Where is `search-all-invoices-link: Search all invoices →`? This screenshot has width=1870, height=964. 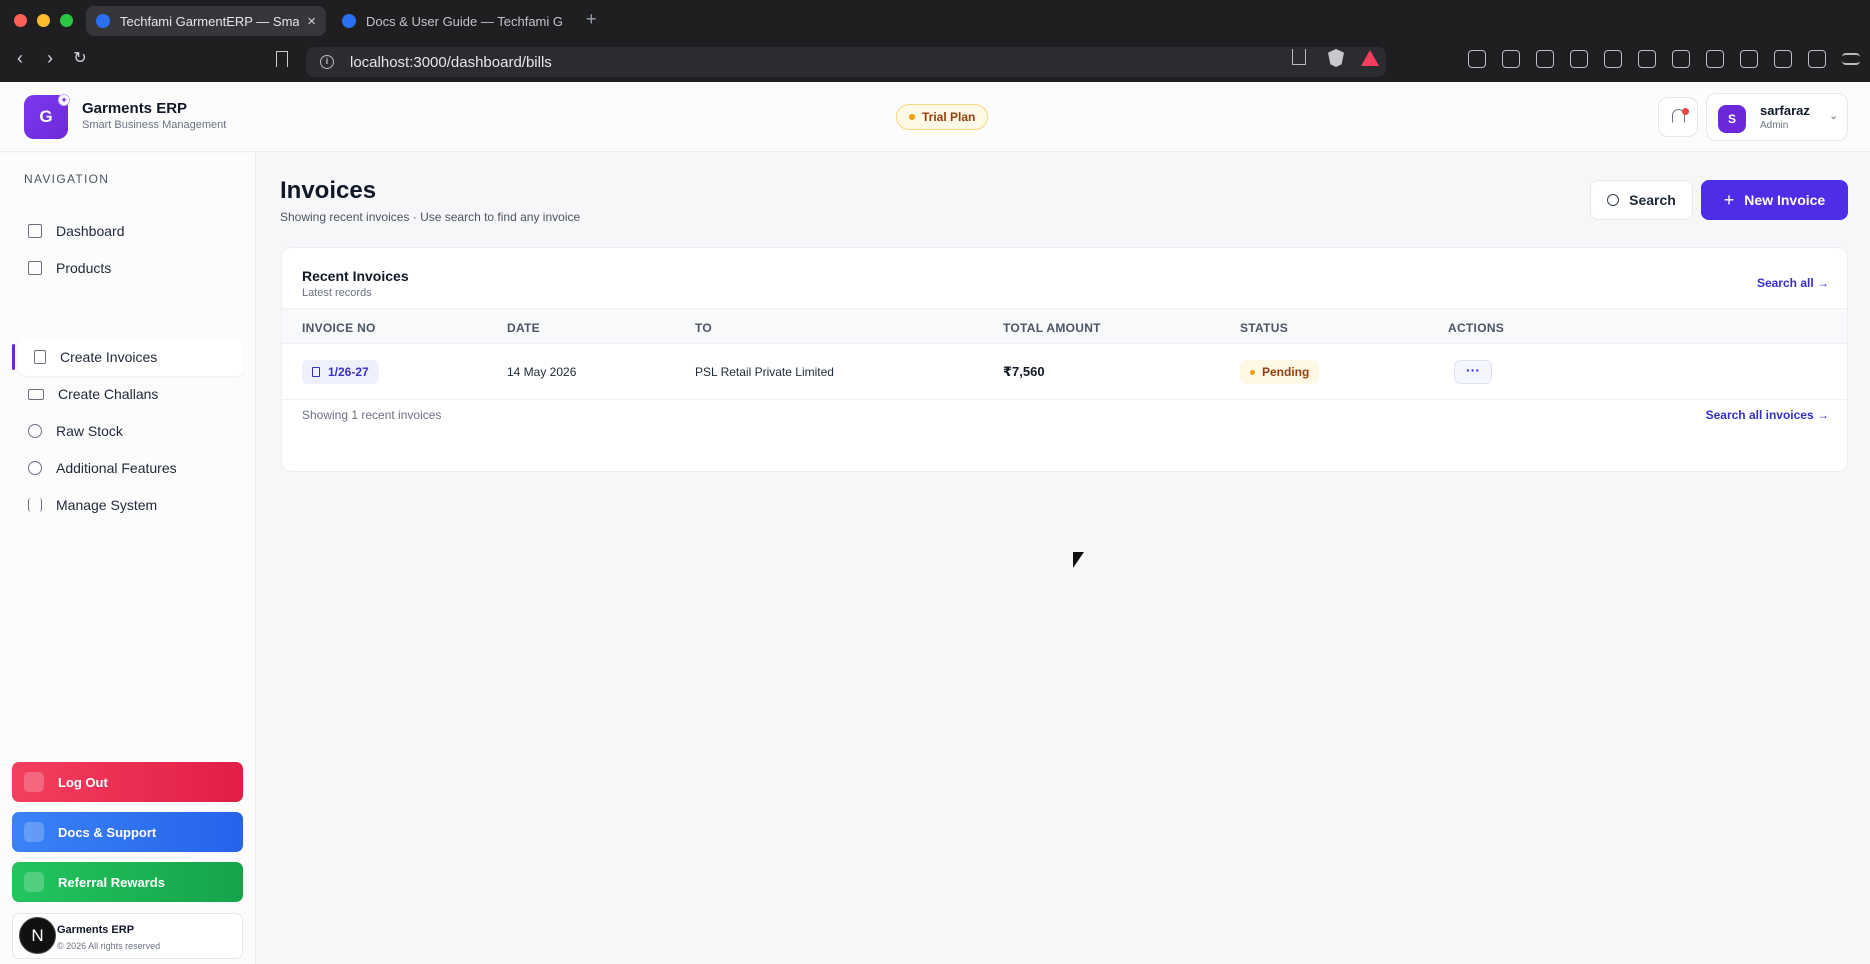 search-all-invoices-link: Search all invoices → is located at coordinates (1767, 415).